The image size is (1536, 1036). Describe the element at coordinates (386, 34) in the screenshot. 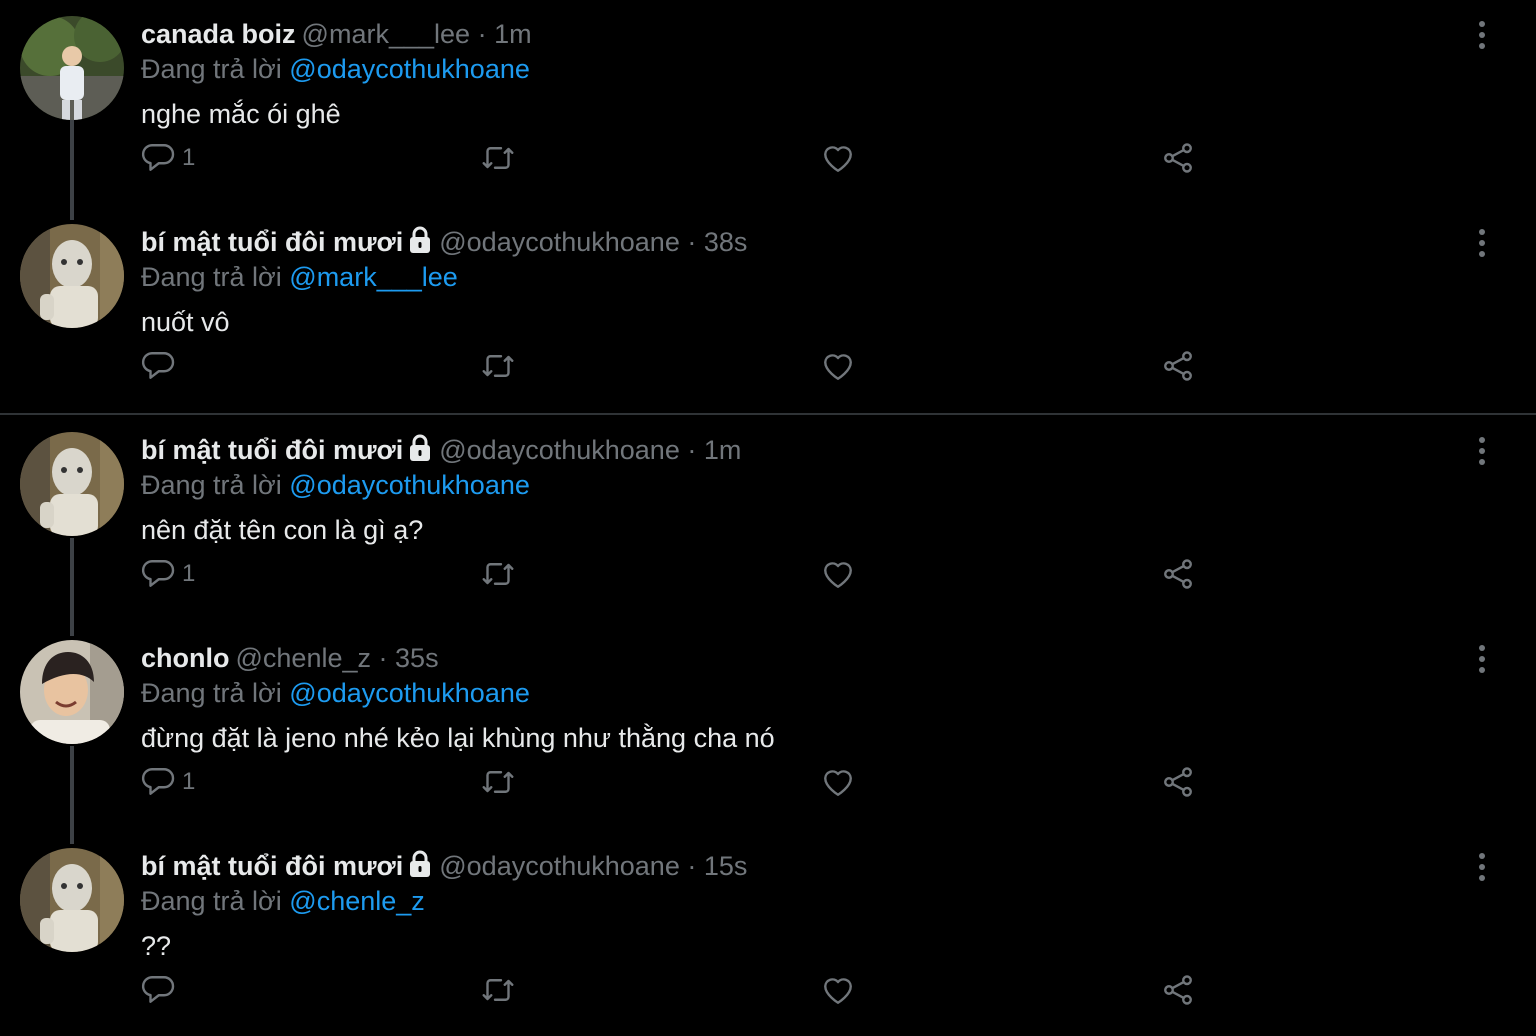

I see `user-handle: @mark___lee` at that location.